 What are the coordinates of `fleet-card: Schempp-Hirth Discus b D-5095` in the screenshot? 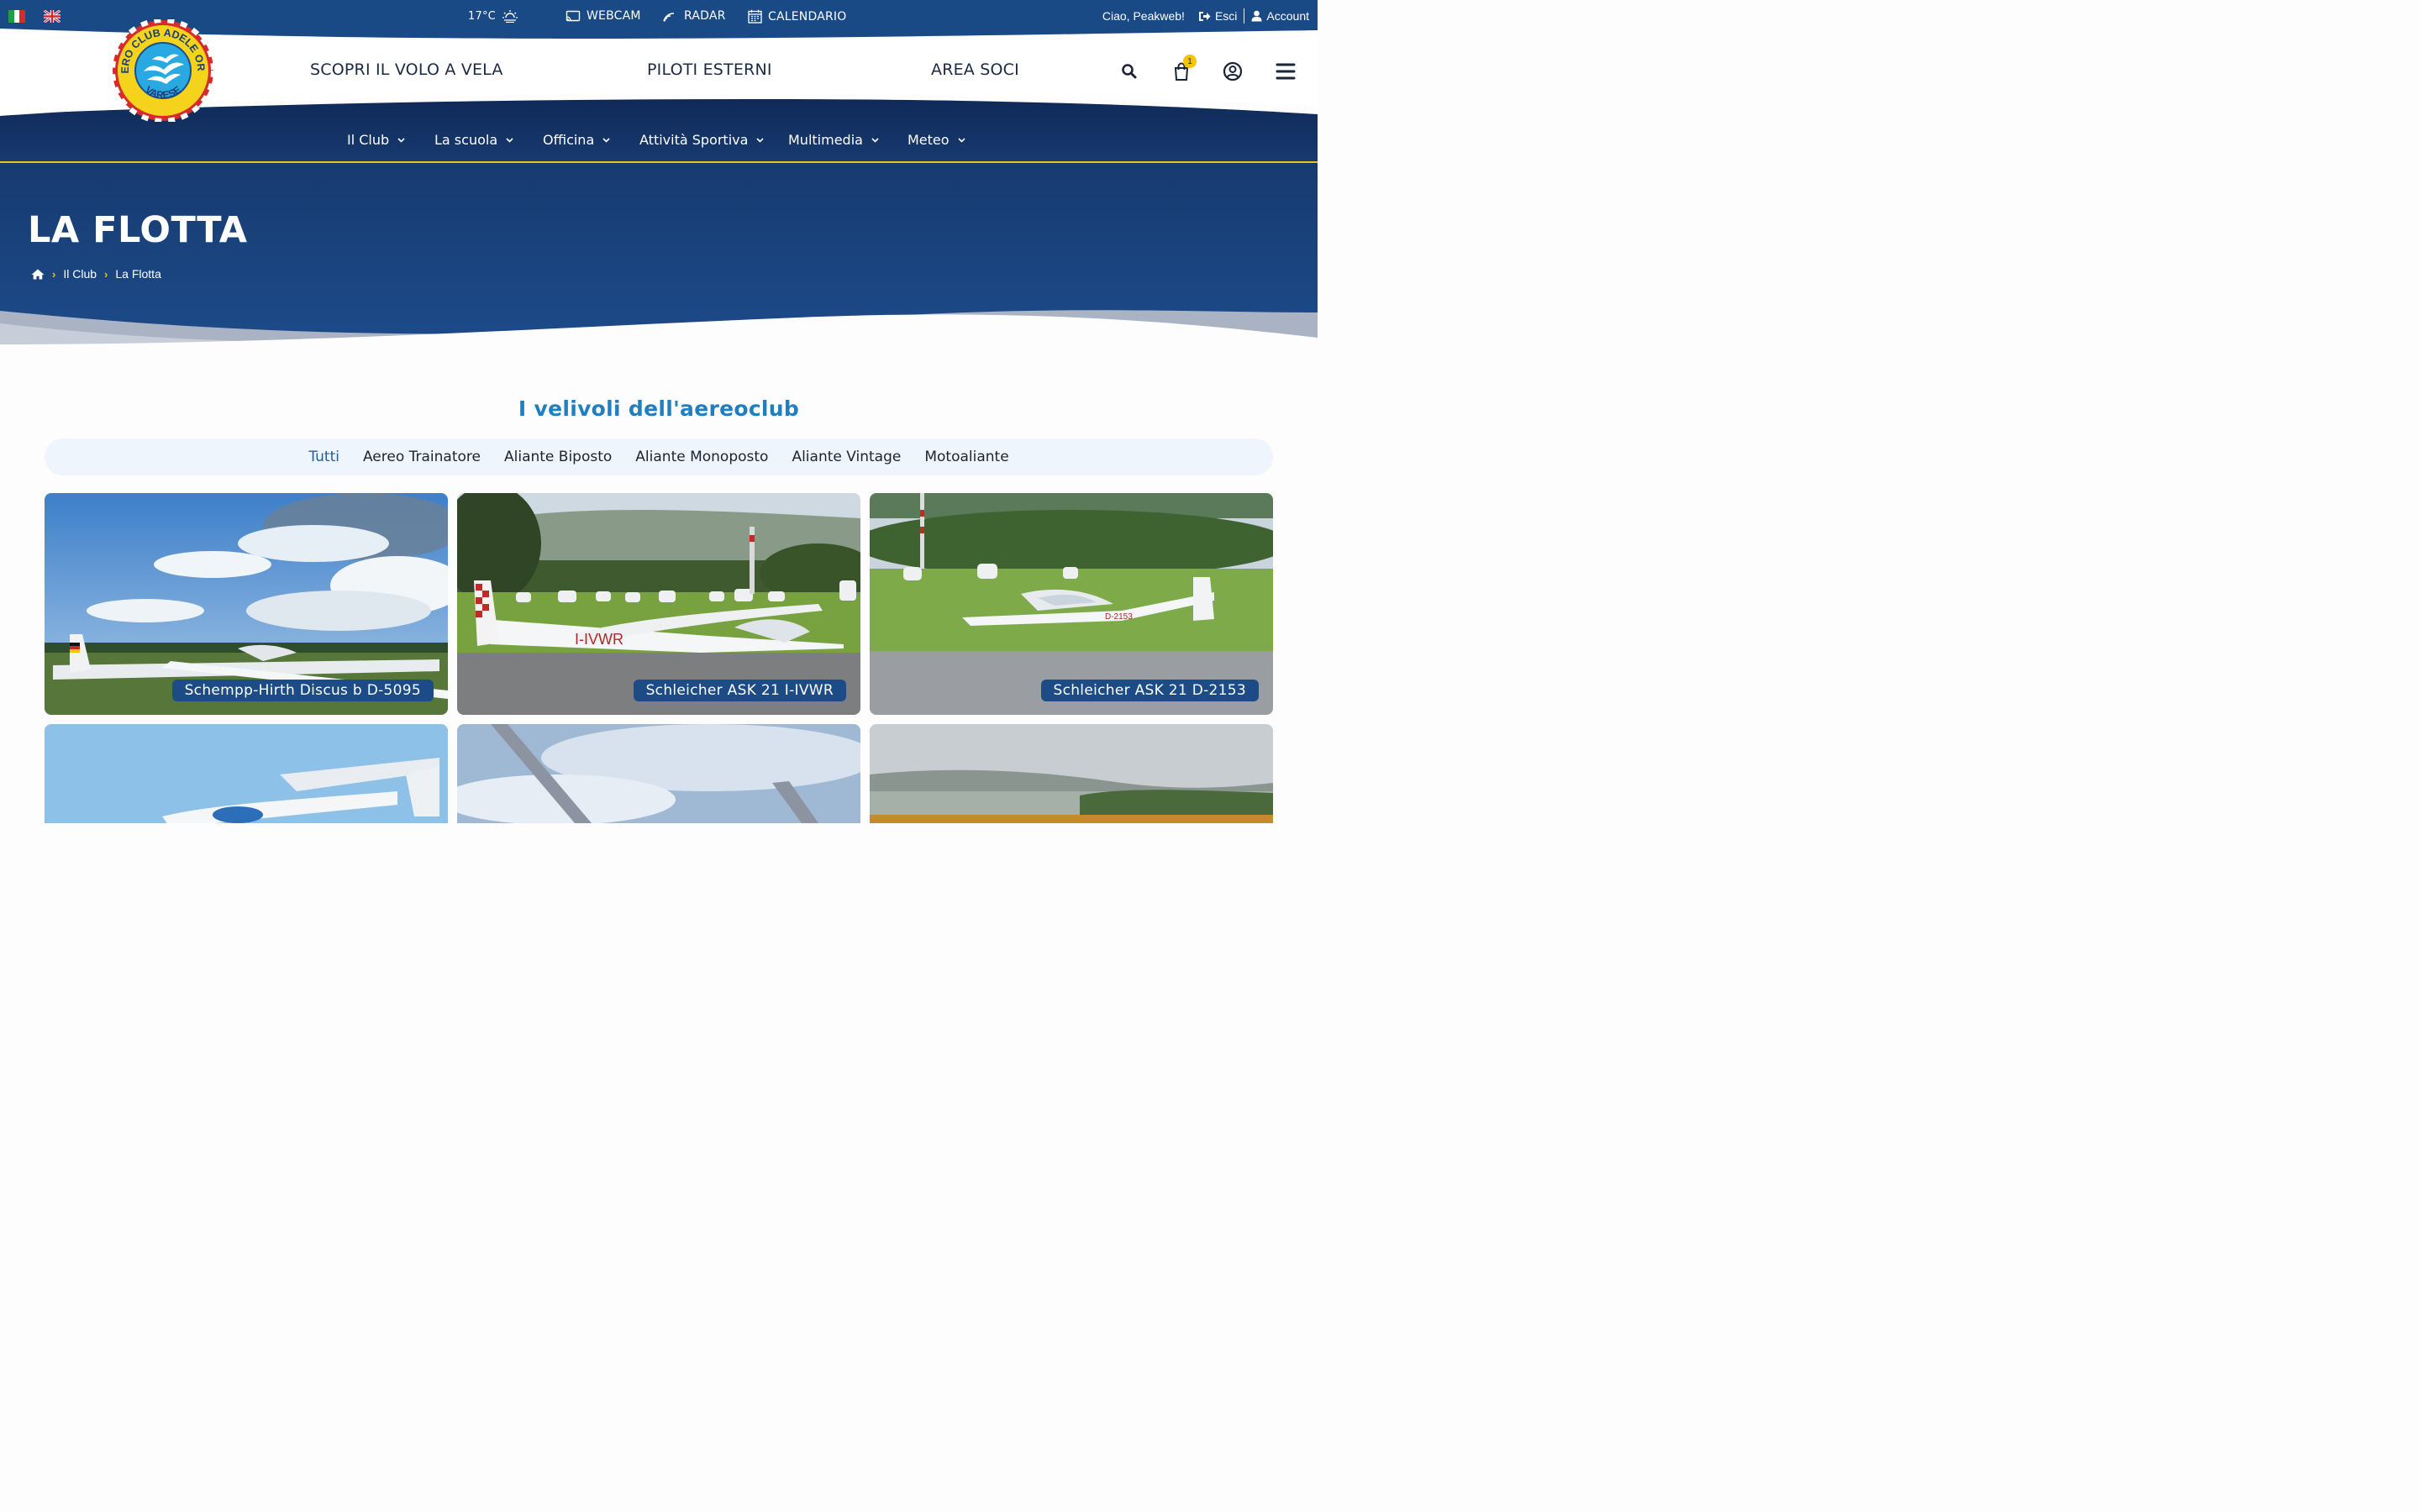 It's located at (247, 604).